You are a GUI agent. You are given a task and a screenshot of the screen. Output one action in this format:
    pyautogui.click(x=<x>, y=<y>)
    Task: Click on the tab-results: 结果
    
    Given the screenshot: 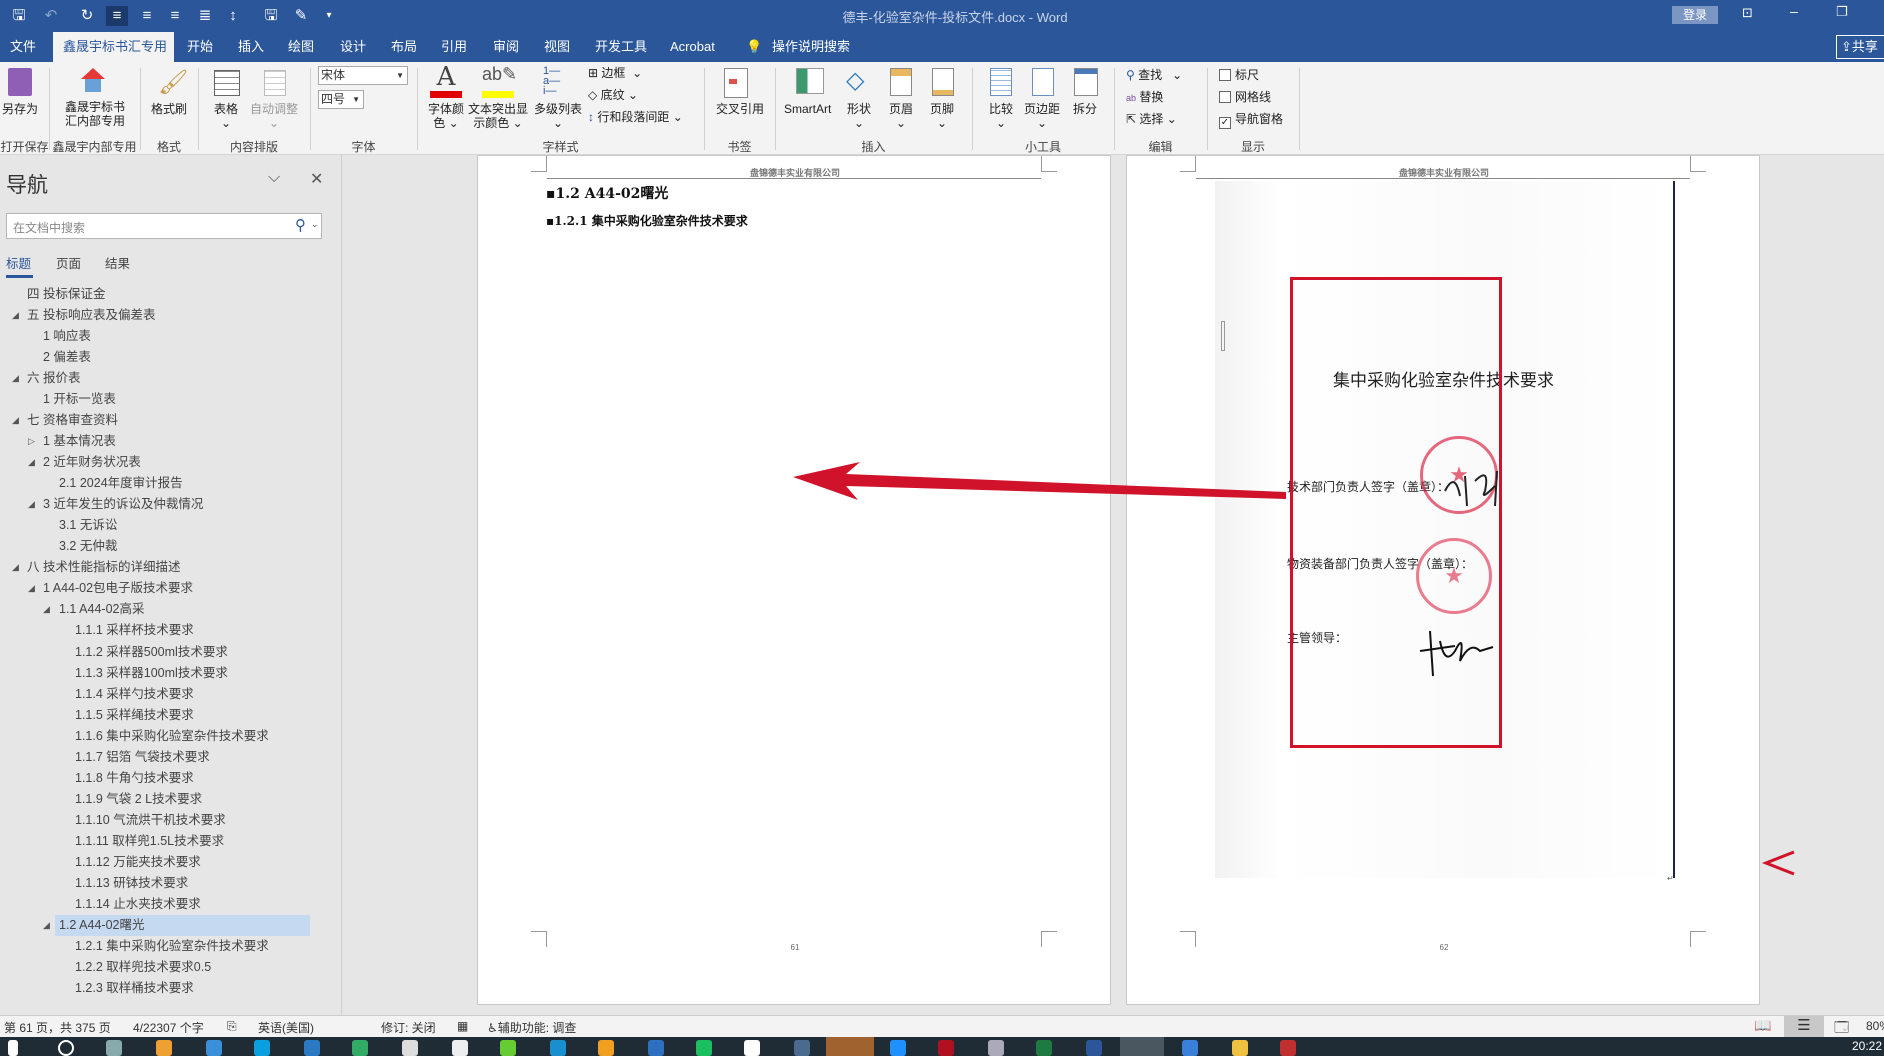 What is the action you would take?
    pyautogui.click(x=117, y=262)
    